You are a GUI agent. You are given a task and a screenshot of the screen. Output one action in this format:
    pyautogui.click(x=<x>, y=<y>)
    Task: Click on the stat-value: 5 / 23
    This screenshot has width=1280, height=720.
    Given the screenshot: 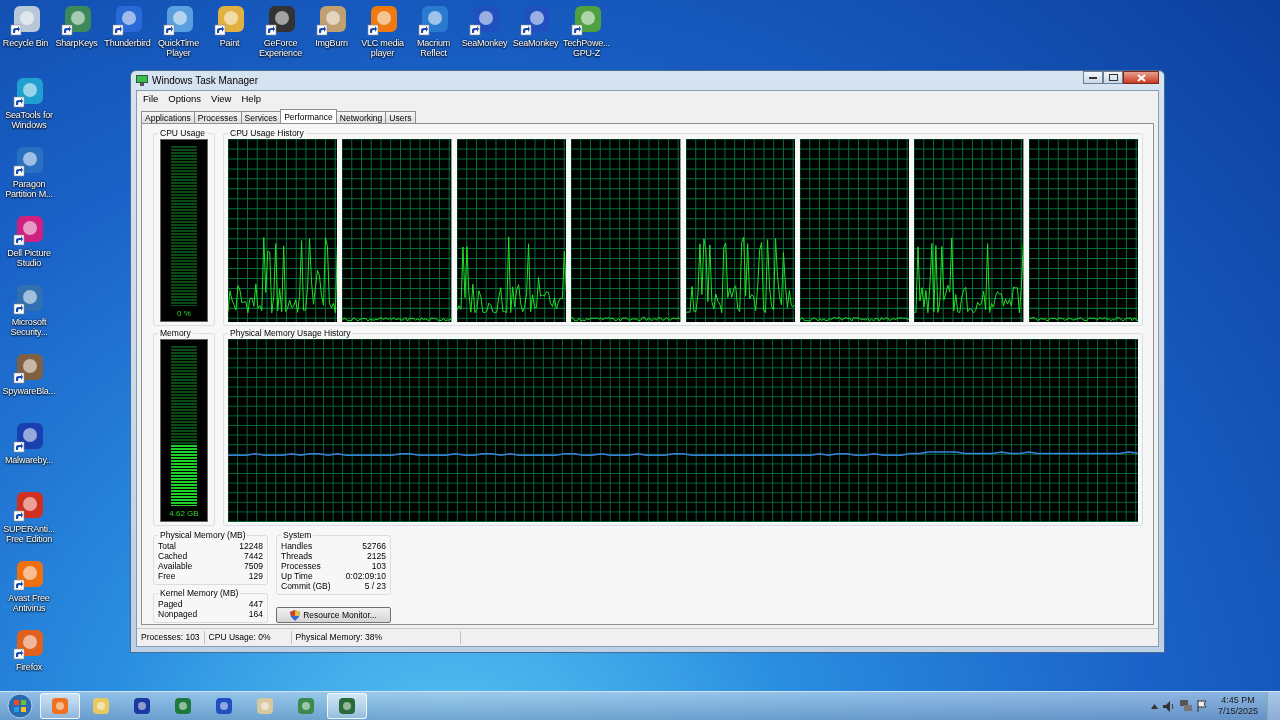 What is the action you would take?
    pyautogui.click(x=375, y=586)
    